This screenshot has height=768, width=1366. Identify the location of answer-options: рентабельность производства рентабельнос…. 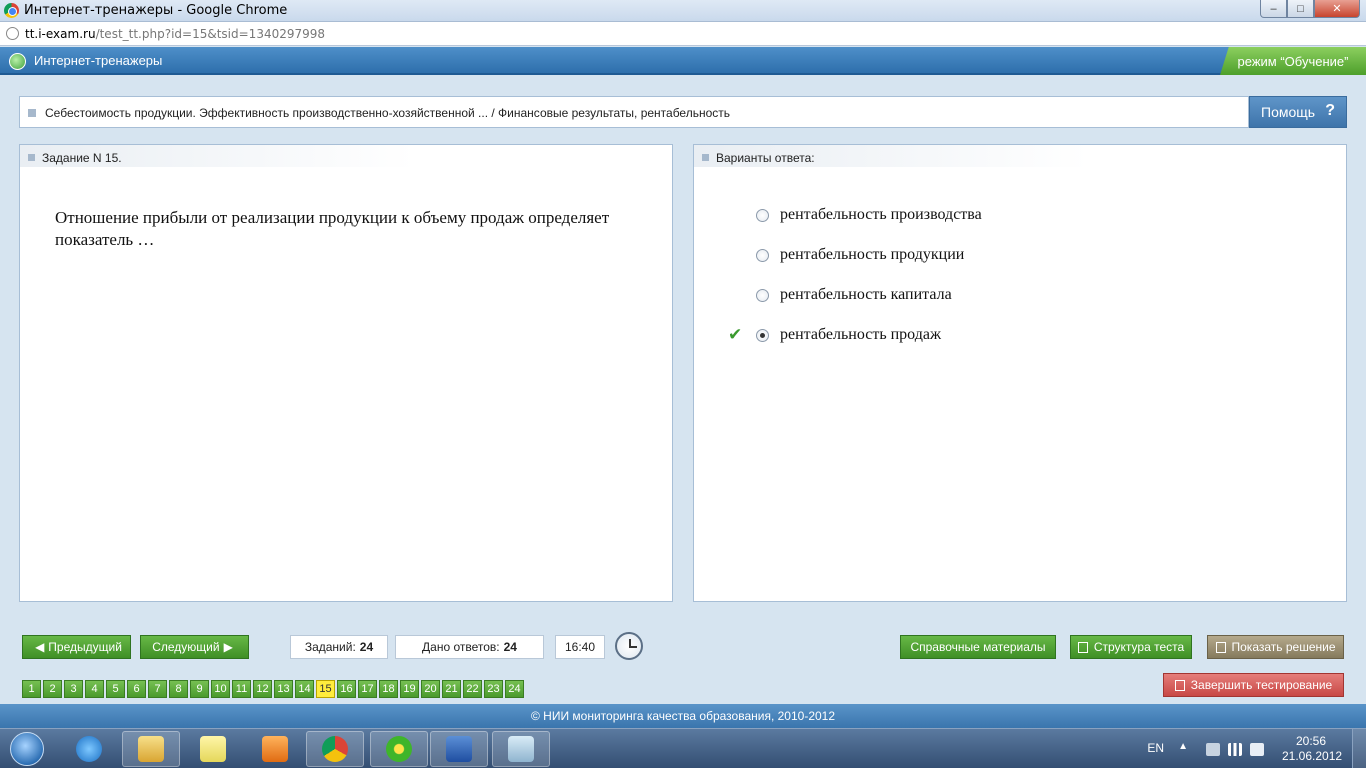
(1019, 283).